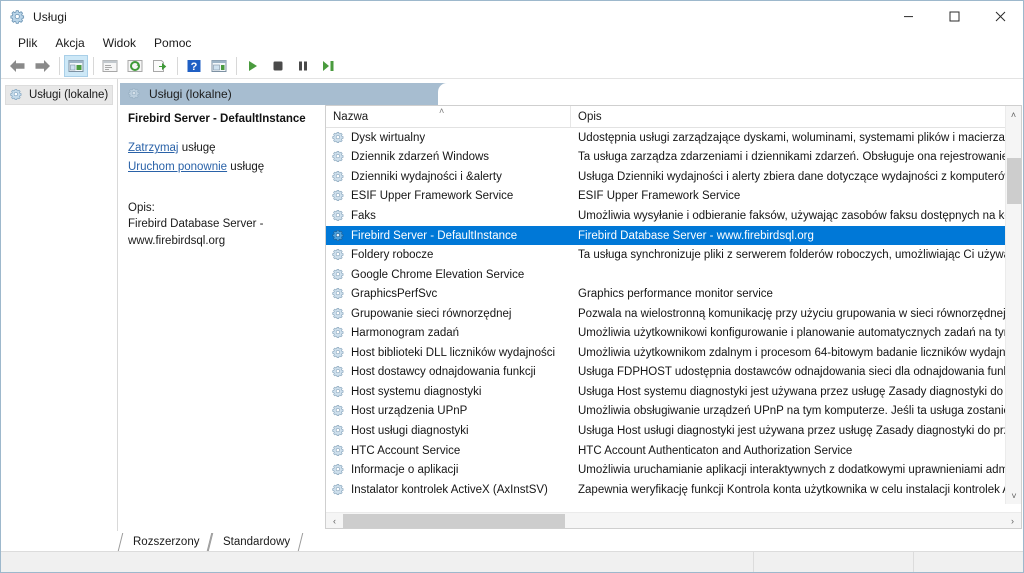 The width and height of the screenshot is (1024, 573). What do you see at coordinates (17, 95) in the screenshot?
I see `services-gear-icon` at bounding box center [17, 95].